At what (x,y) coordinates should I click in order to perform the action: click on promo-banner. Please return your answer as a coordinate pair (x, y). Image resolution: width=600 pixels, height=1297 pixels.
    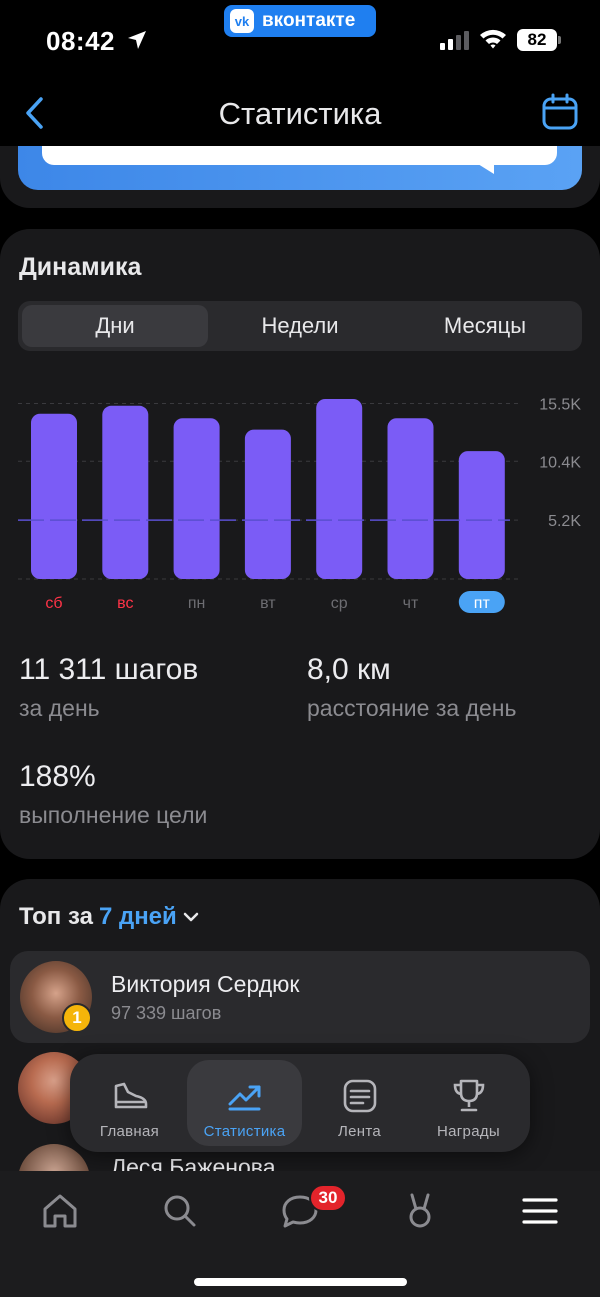
    Looking at the image, I should click on (300, 168).